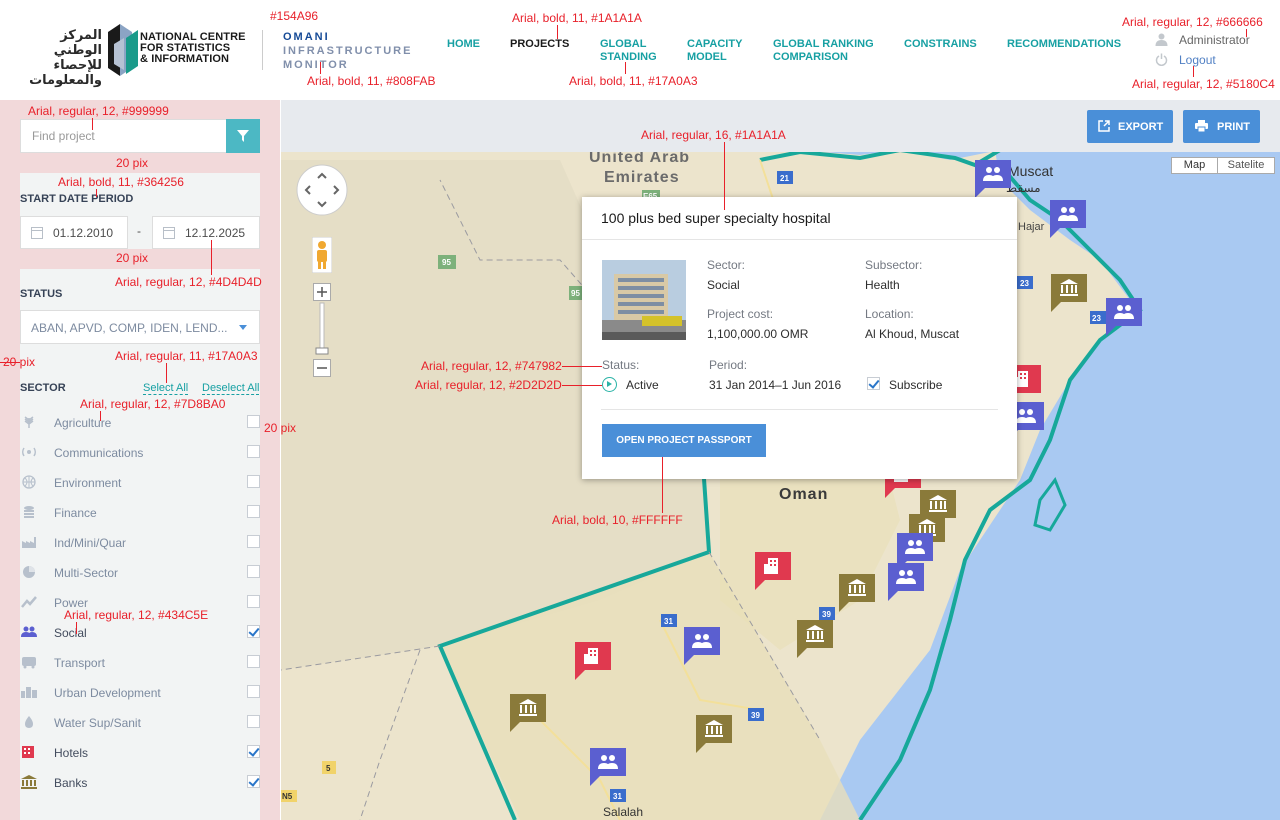  Describe the element at coordinates (140, 542) in the screenshot. I see `sector-item-ind-mini-quar: Ind/Mini/Quar` at that location.